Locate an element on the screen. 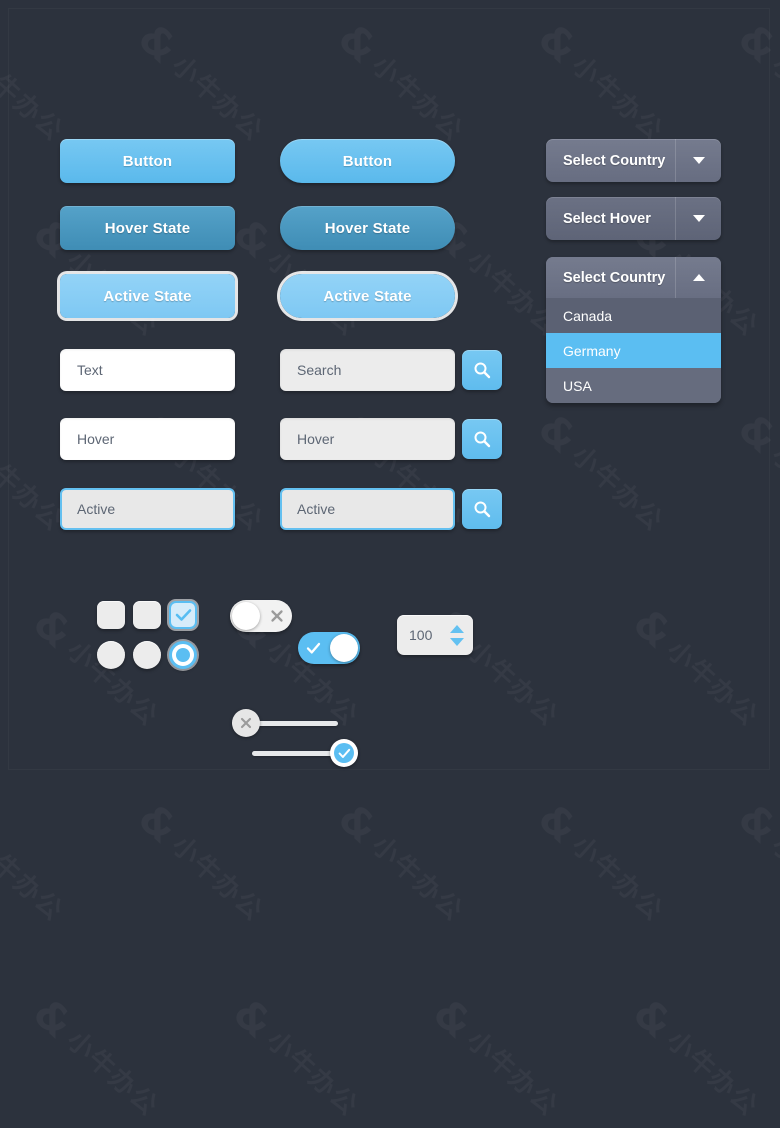 The image size is (780, 1128). number-spinner: 100 is located at coordinates (435, 635).